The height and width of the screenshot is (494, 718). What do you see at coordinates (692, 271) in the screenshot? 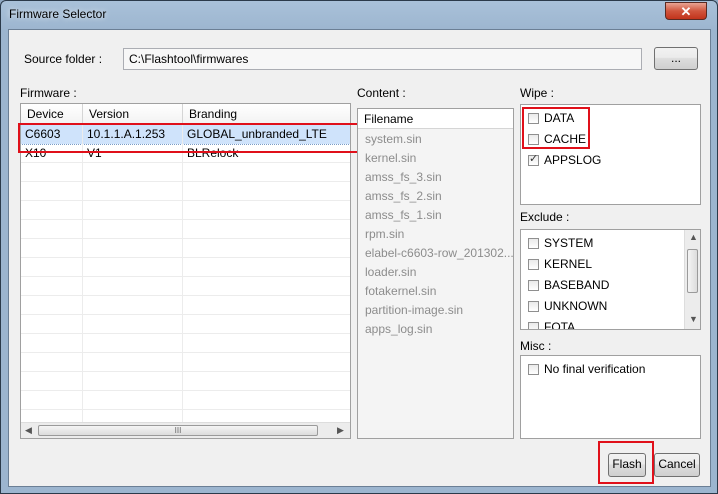
I see `scroll-thumb` at bounding box center [692, 271].